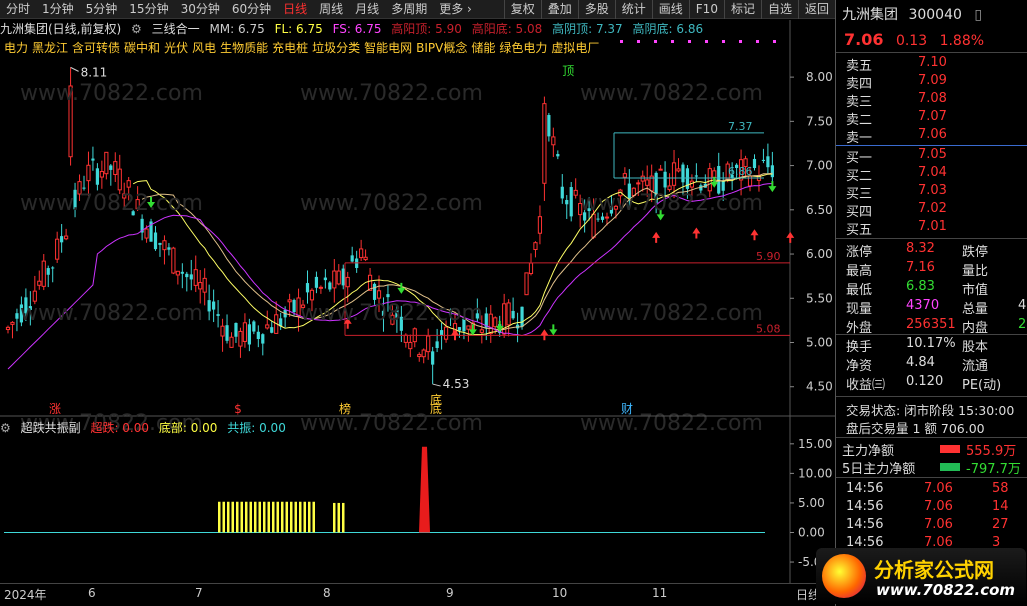 The height and width of the screenshot is (606, 1027). I want to click on ask-row: 卖一 7.06, so click(936, 136).